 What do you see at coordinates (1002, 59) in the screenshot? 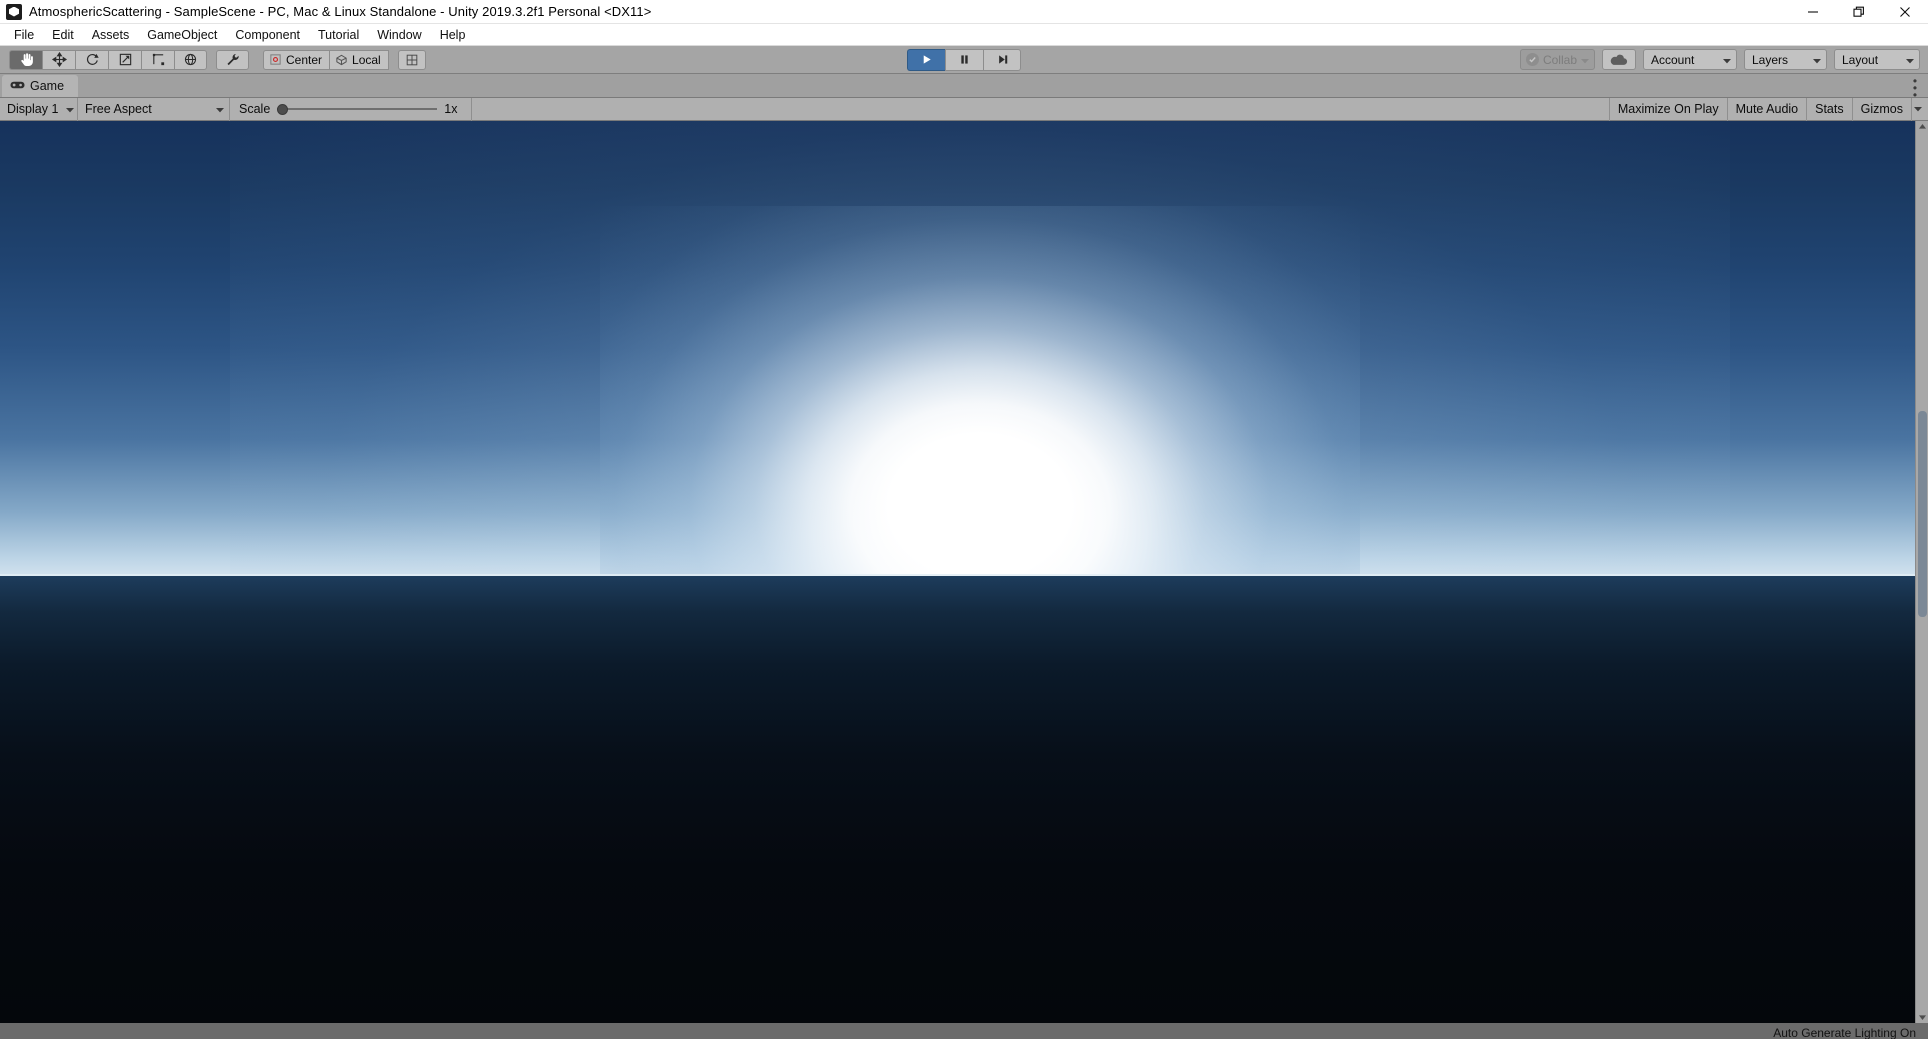
I see `step-icon` at bounding box center [1002, 59].